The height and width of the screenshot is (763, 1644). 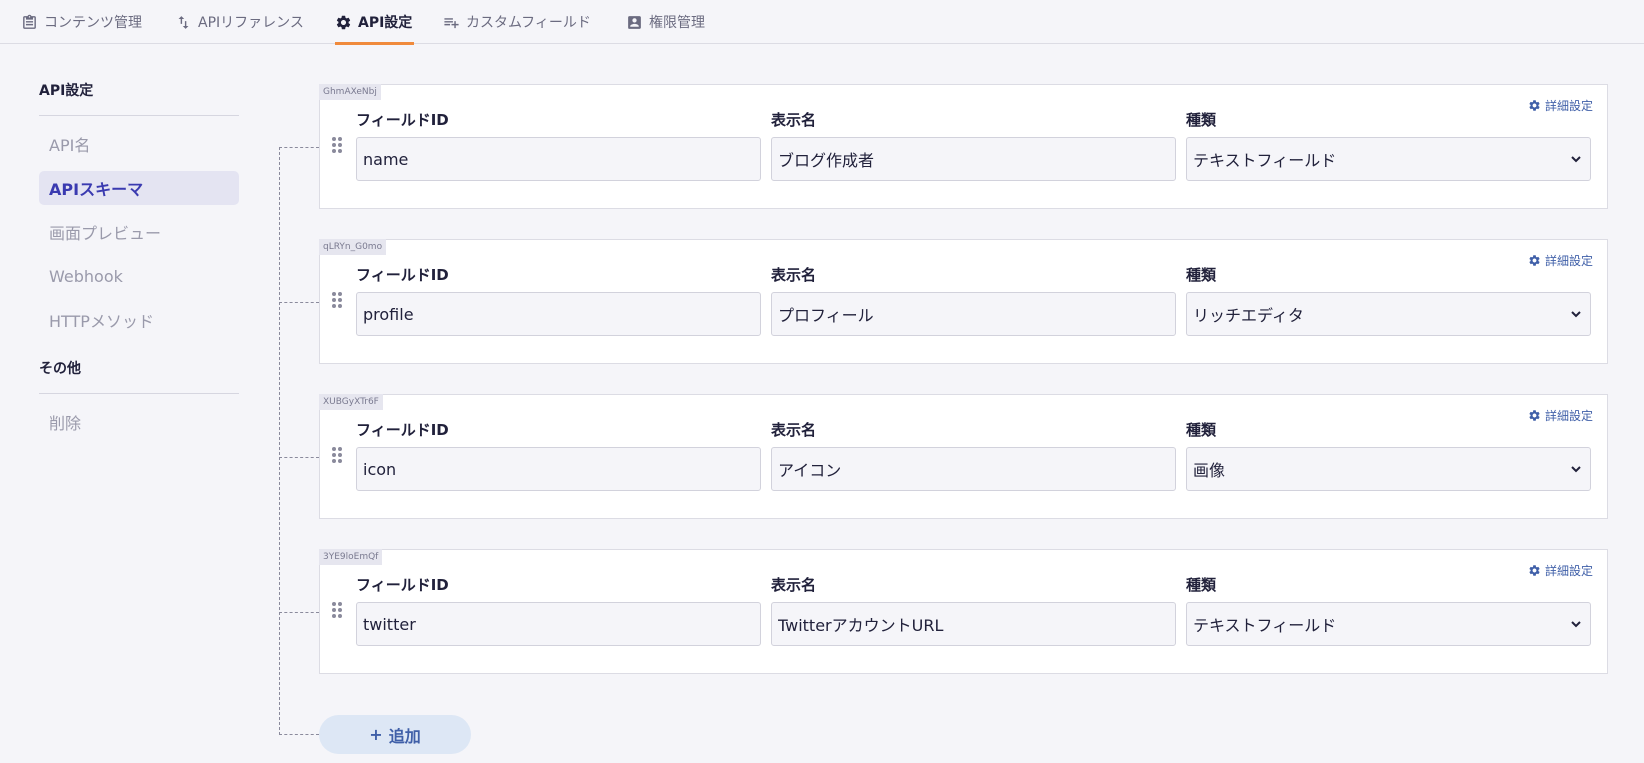 I want to click on sidebar-item-screen-preview: 画面プレビュー, so click(x=139, y=232).